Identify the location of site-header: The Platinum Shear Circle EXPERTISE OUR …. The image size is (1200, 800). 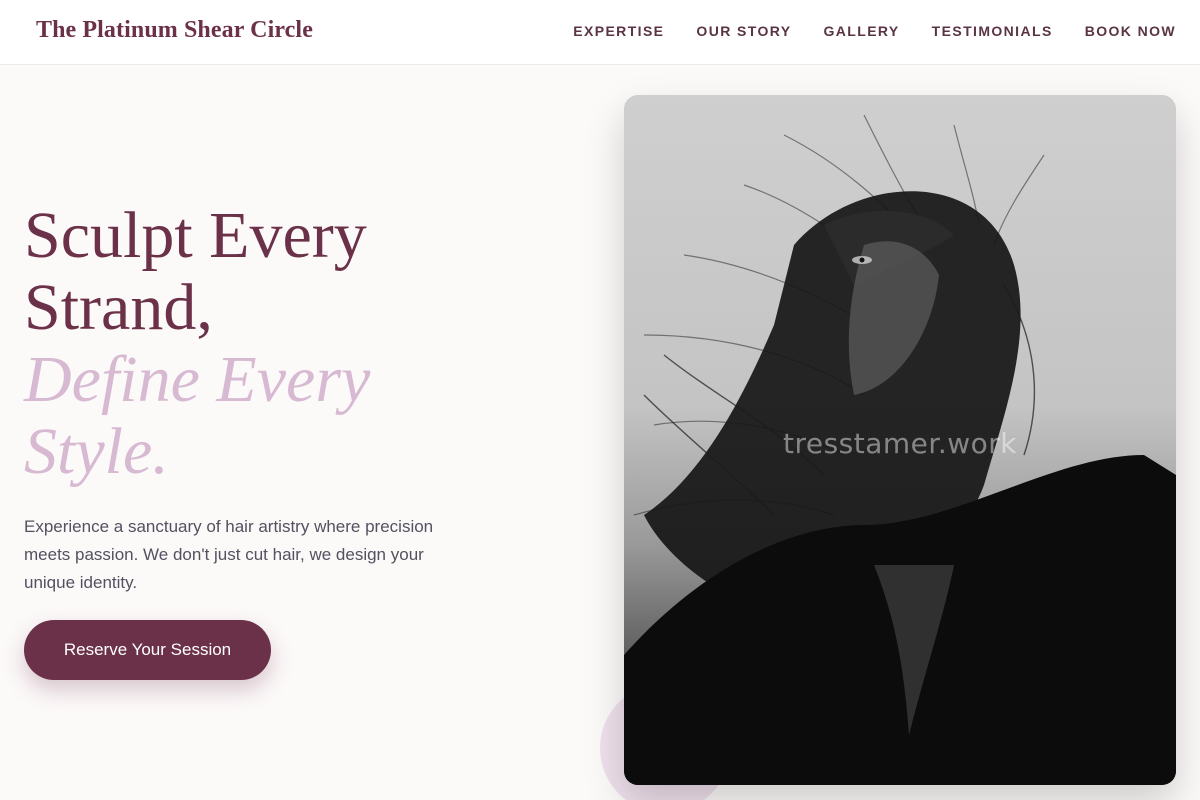
(600, 32).